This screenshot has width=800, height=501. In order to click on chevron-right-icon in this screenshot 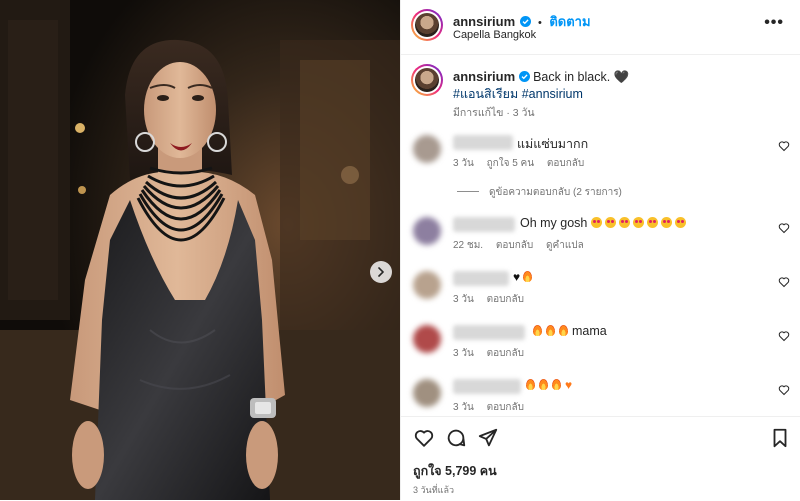, I will do `click(381, 272)`.